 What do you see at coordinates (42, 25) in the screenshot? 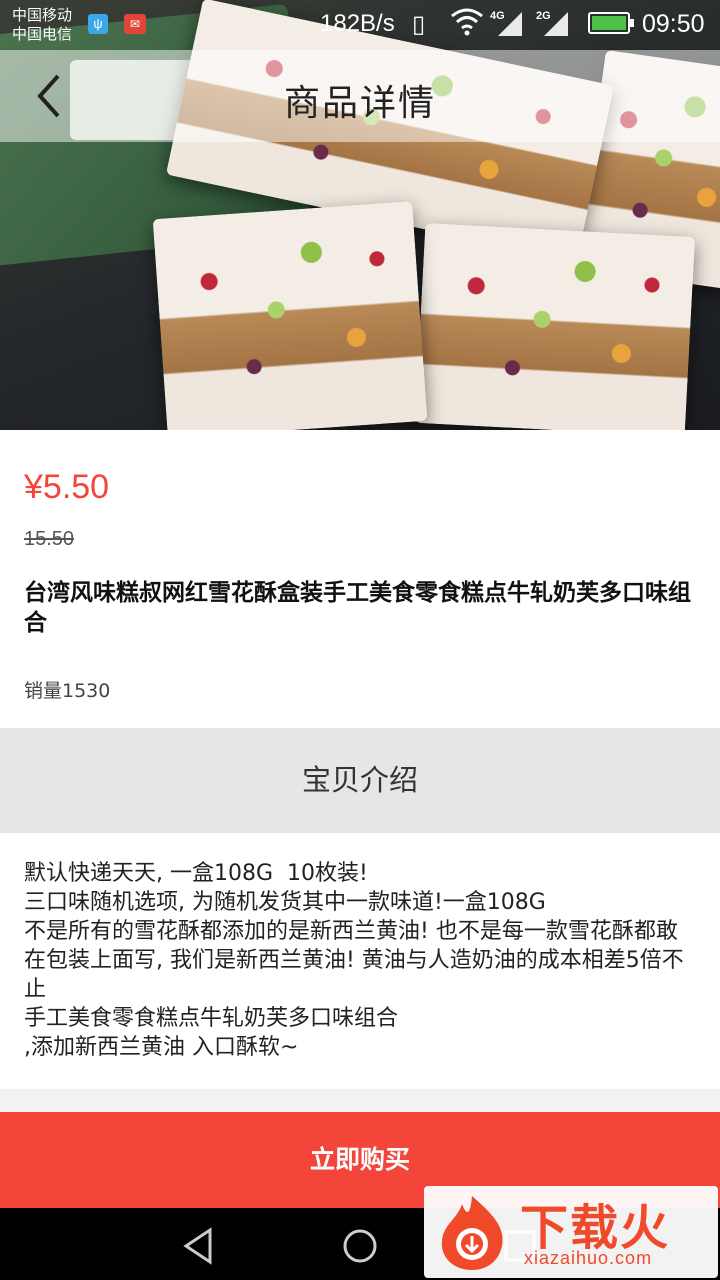
I see `carrier-labels: 中国移动 中国电信` at bounding box center [42, 25].